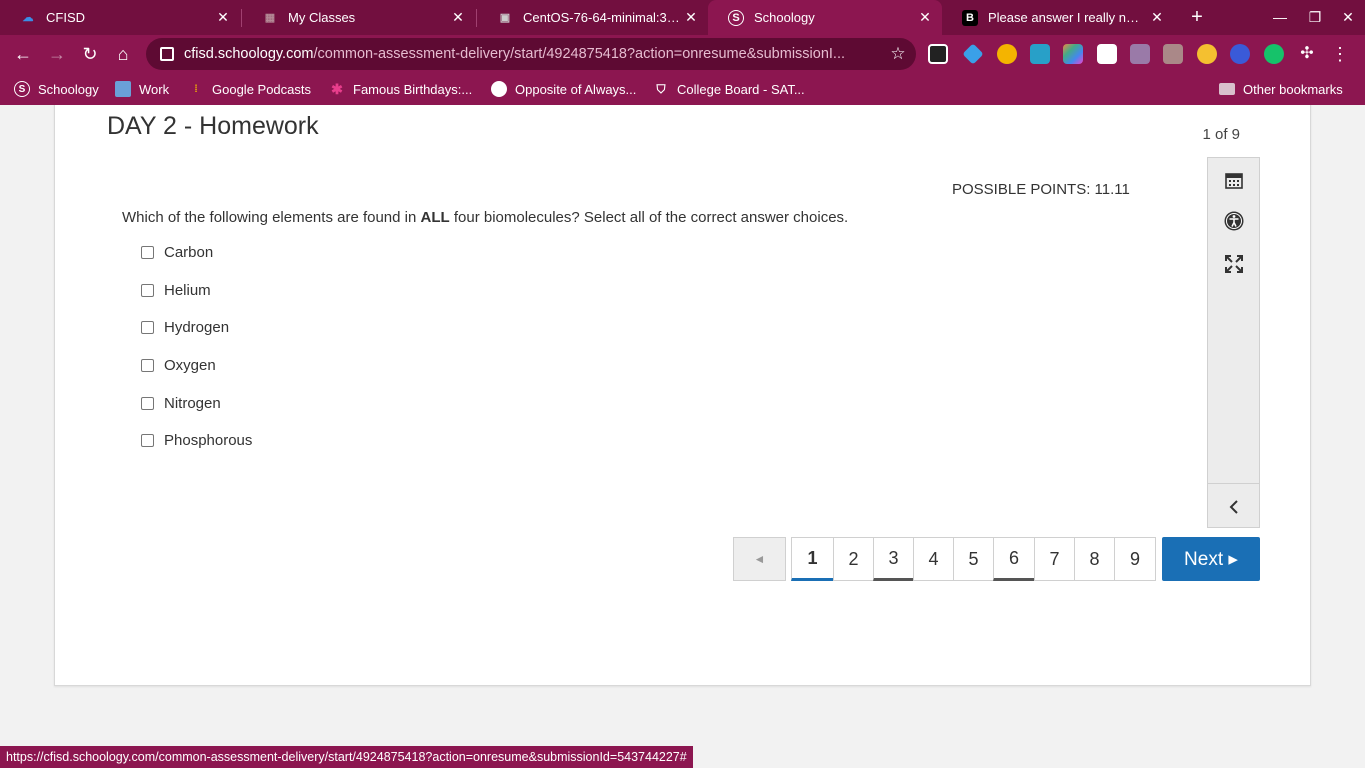  Describe the element at coordinates (970, 17) in the screenshot. I see `brainly-icon: B` at that location.